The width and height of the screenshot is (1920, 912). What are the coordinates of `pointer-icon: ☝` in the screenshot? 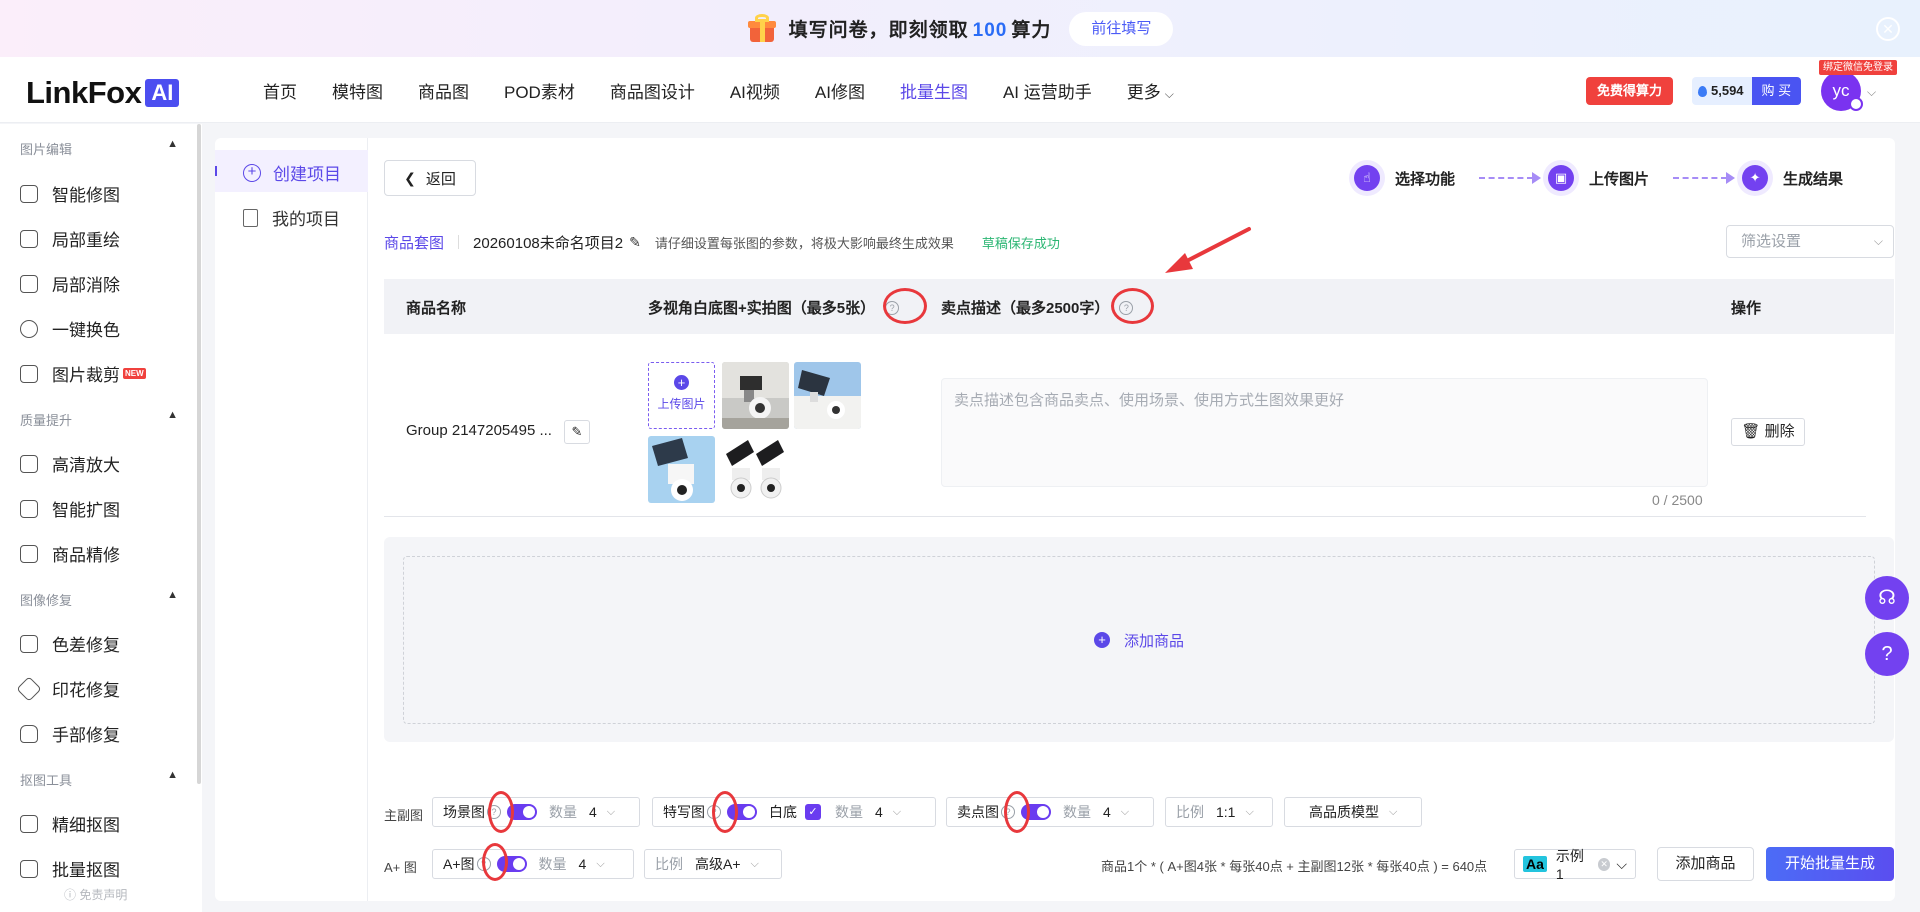 It's located at (1367, 178).